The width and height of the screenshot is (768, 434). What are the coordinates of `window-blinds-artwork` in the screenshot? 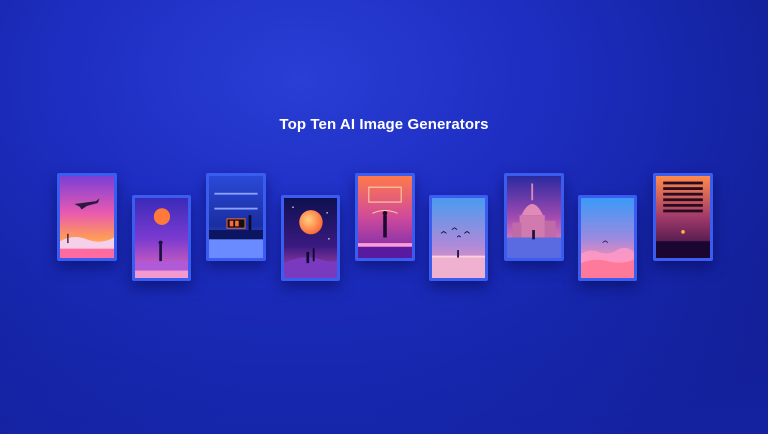 It's located at (683, 217).